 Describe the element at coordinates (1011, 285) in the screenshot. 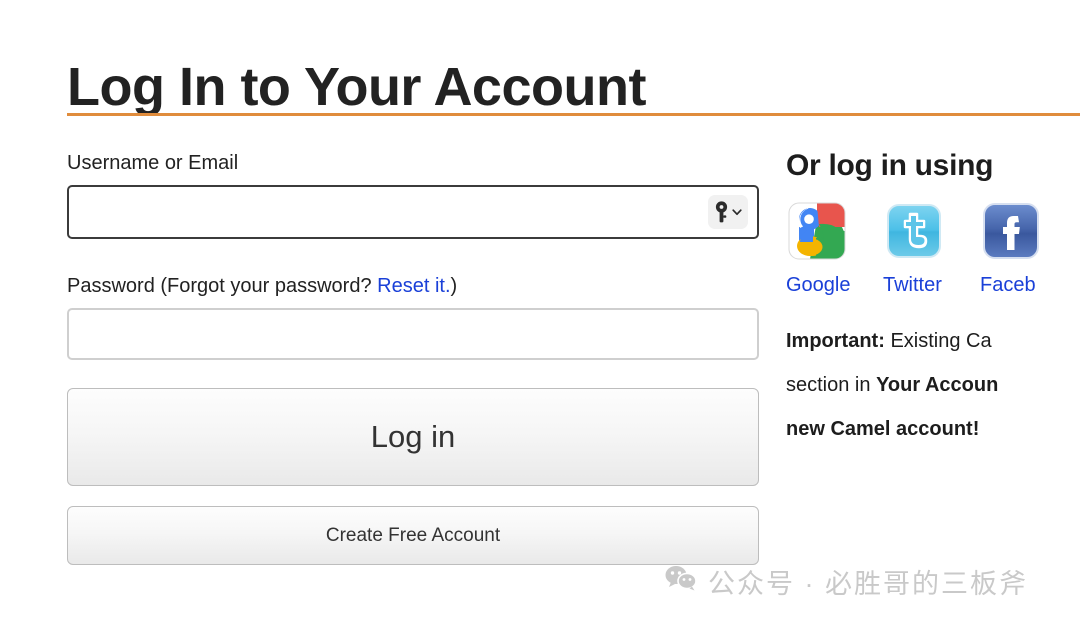

I see `social-label-facebook: Faceb` at that location.